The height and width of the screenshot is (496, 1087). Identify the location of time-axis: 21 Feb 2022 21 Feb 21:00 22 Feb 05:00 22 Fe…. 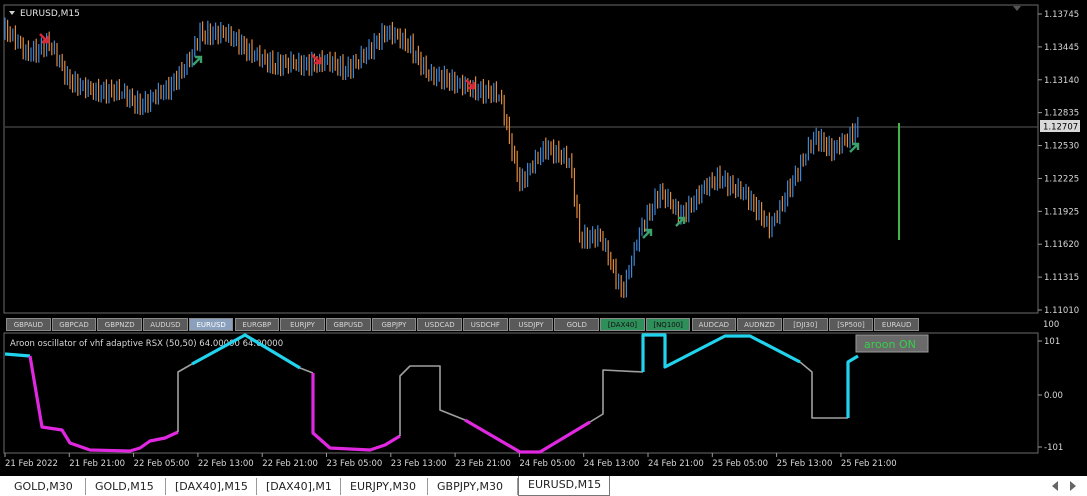
(450, 461).